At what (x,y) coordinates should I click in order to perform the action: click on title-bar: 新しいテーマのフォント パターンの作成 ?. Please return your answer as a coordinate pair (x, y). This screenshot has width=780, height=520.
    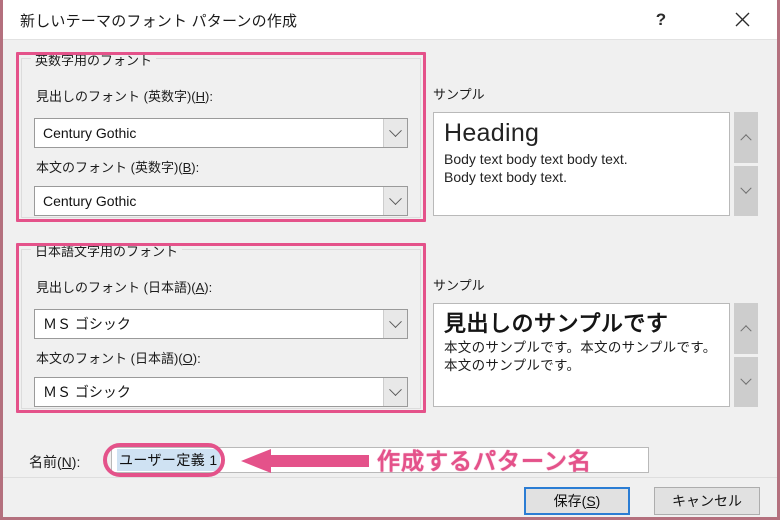
    Looking at the image, I should click on (390, 20).